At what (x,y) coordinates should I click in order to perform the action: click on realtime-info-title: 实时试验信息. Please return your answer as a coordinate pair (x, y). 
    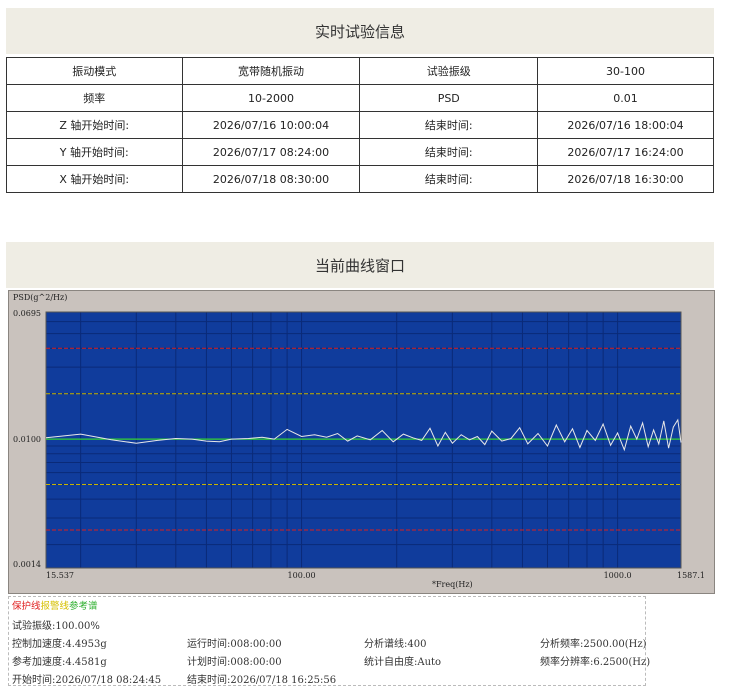
    Looking at the image, I should click on (359, 31).